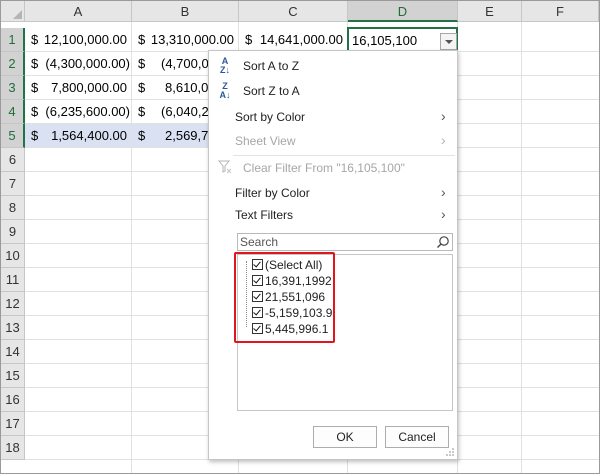 This screenshot has width=600, height=474. I want to click on cell-value: 13,310,000.00, so click(192, 39).